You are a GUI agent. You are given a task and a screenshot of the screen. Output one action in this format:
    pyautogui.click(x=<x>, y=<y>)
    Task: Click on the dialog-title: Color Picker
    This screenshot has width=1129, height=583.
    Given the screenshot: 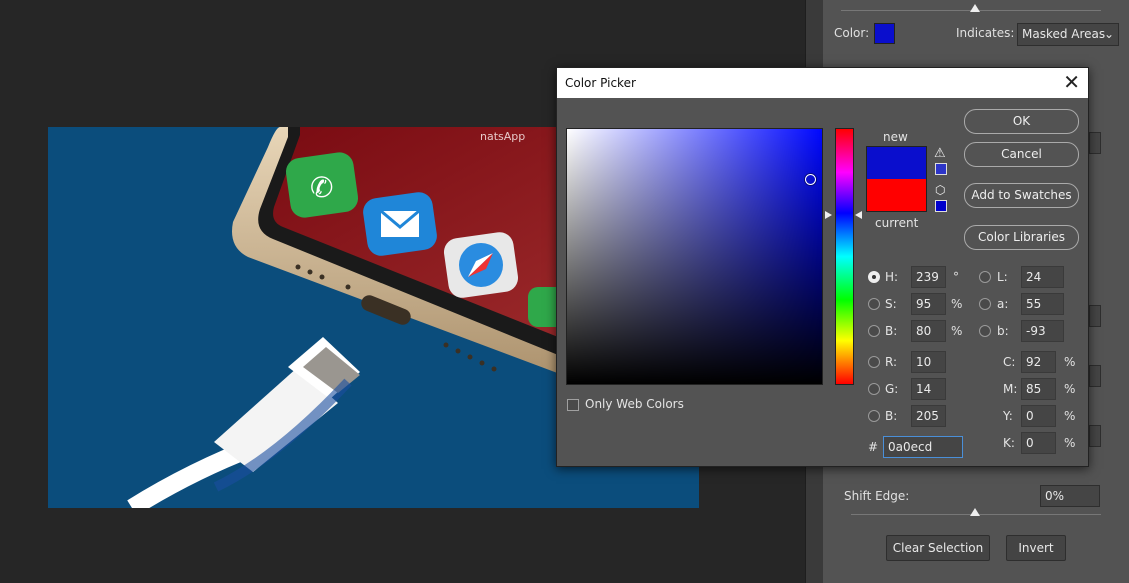 What is the action you would take?
    pyautogui.click(x=600, y=83)
    